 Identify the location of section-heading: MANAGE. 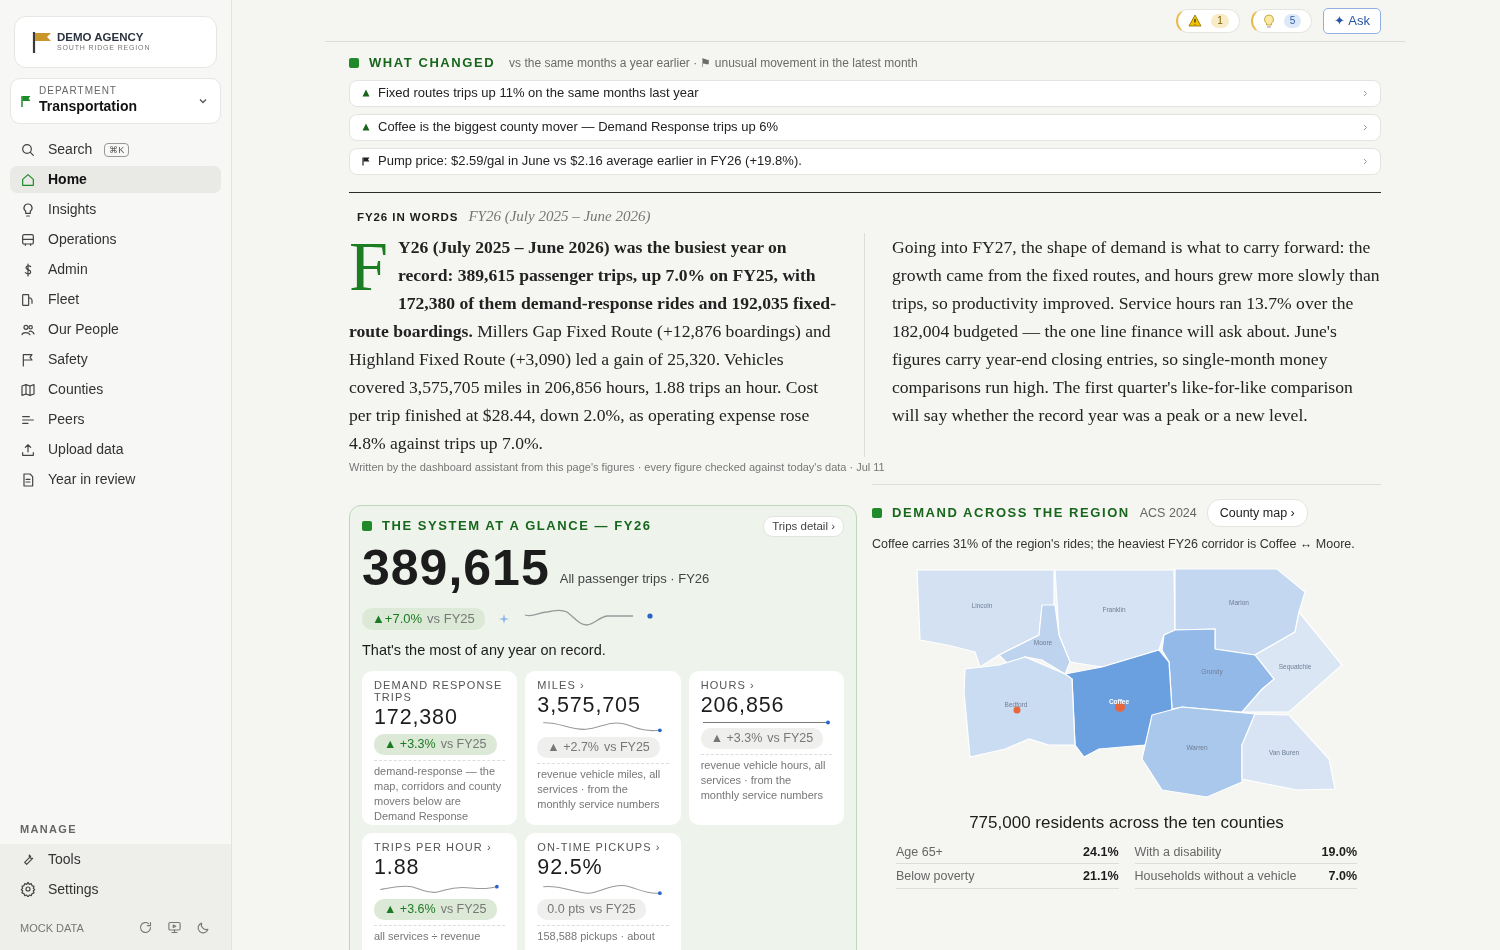
(48, 829).